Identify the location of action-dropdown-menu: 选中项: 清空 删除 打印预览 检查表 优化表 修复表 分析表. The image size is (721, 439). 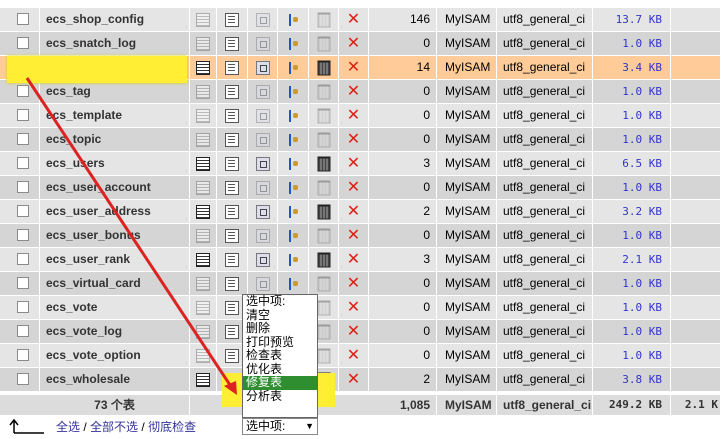
(280, 356).